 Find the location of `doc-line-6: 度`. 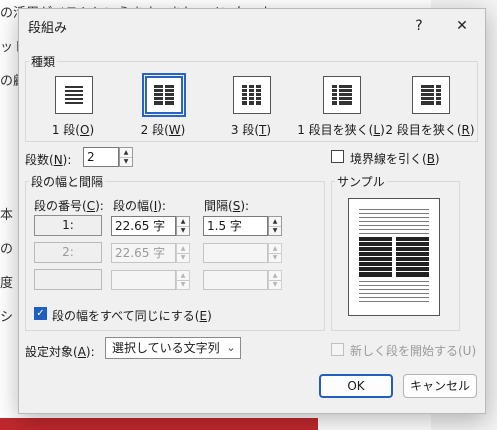

doc-line-6: 度 is located at coordinates (7, 283).